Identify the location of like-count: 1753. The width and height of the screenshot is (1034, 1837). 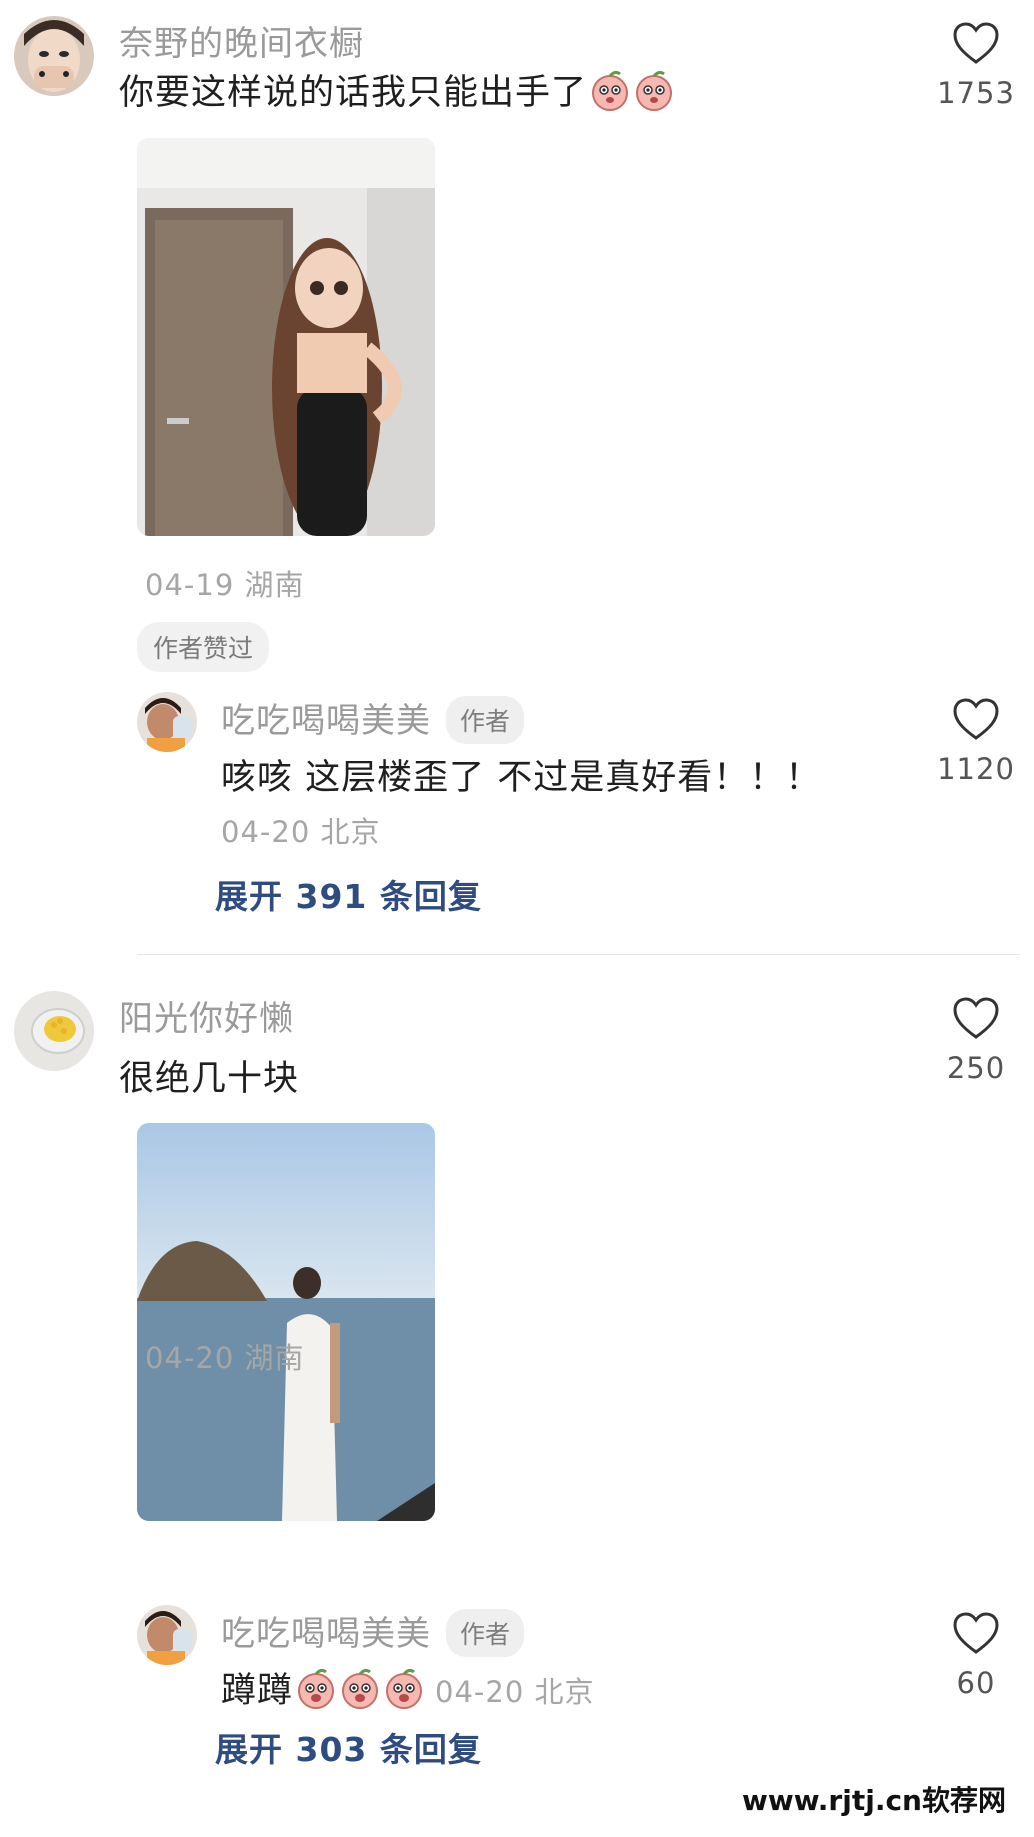
(976, 93).